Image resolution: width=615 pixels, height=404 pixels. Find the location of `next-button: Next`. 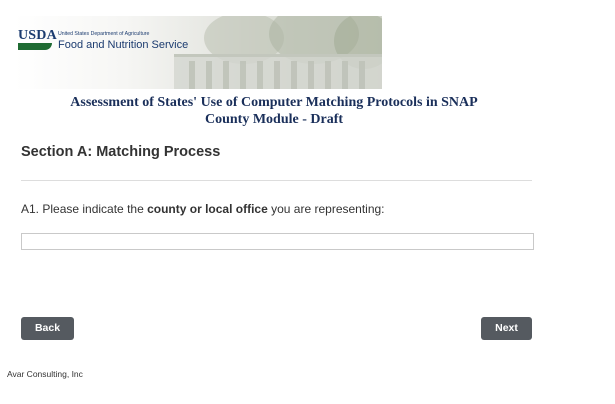

next-button: Next is located at coordinates (506, 328).